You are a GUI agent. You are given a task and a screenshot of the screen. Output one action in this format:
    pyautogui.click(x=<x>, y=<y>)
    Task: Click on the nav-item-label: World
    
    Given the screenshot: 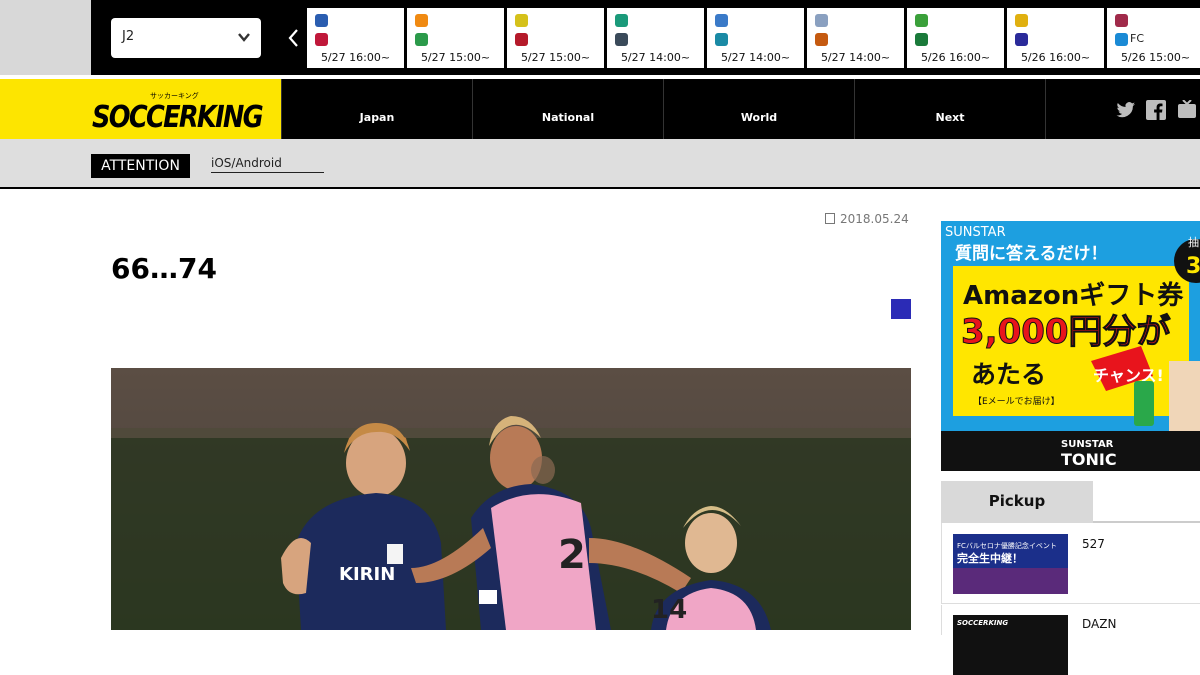 What is the action you would take?
    pyautogui.click(x=759, y=117)
    